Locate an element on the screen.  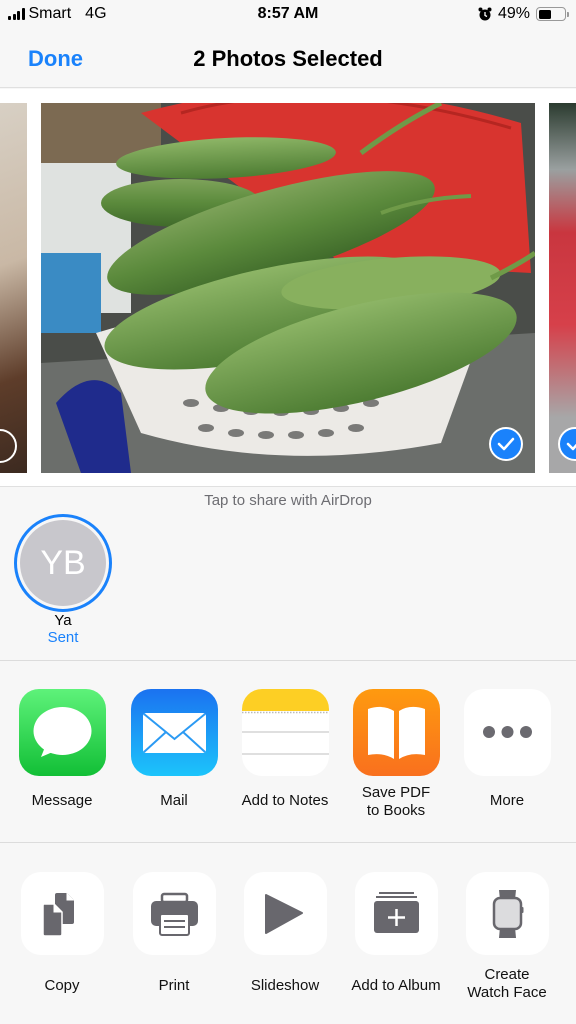
notes-icon is located at coordinates (285, 732).